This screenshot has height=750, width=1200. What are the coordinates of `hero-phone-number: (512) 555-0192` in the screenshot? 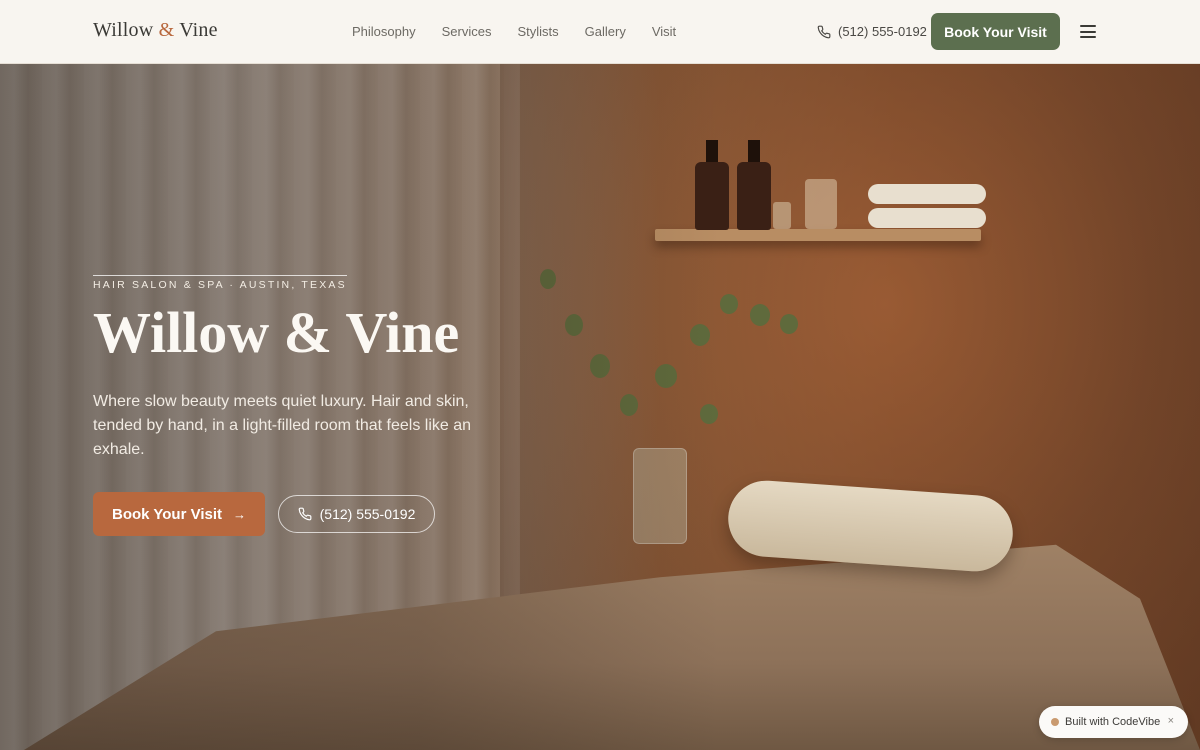 It's located at (367, 514).